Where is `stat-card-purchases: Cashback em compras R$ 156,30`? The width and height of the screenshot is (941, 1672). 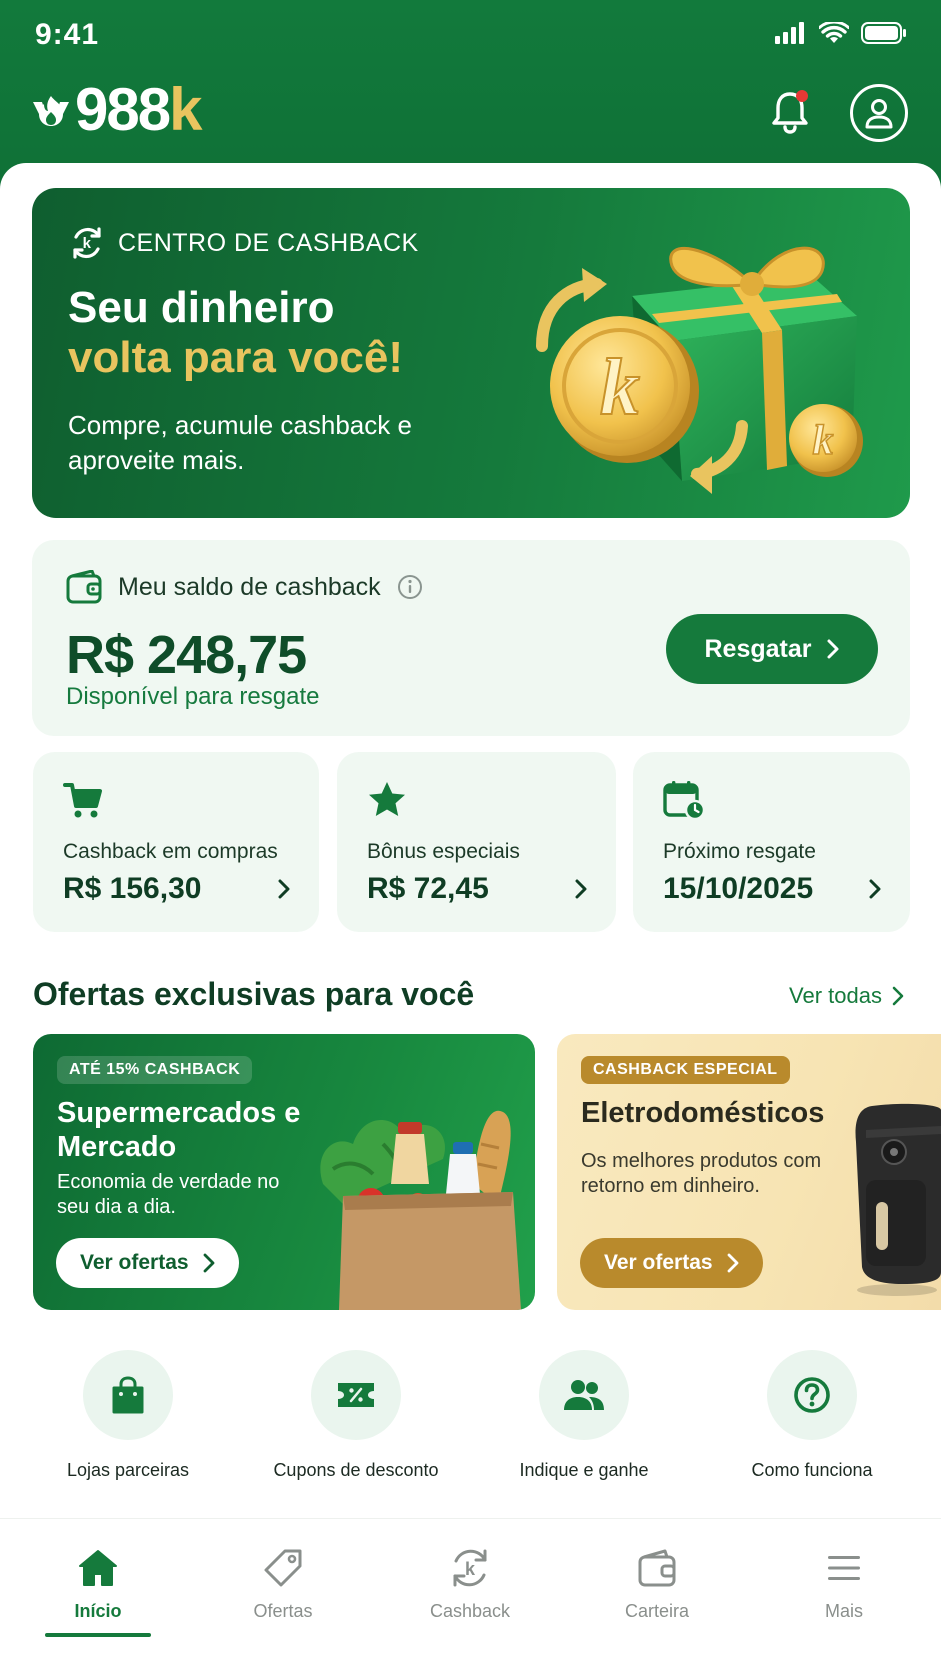 stat-card-purchases: Cashback em compras R$ 156,30 is located at coordinates (176, 842).